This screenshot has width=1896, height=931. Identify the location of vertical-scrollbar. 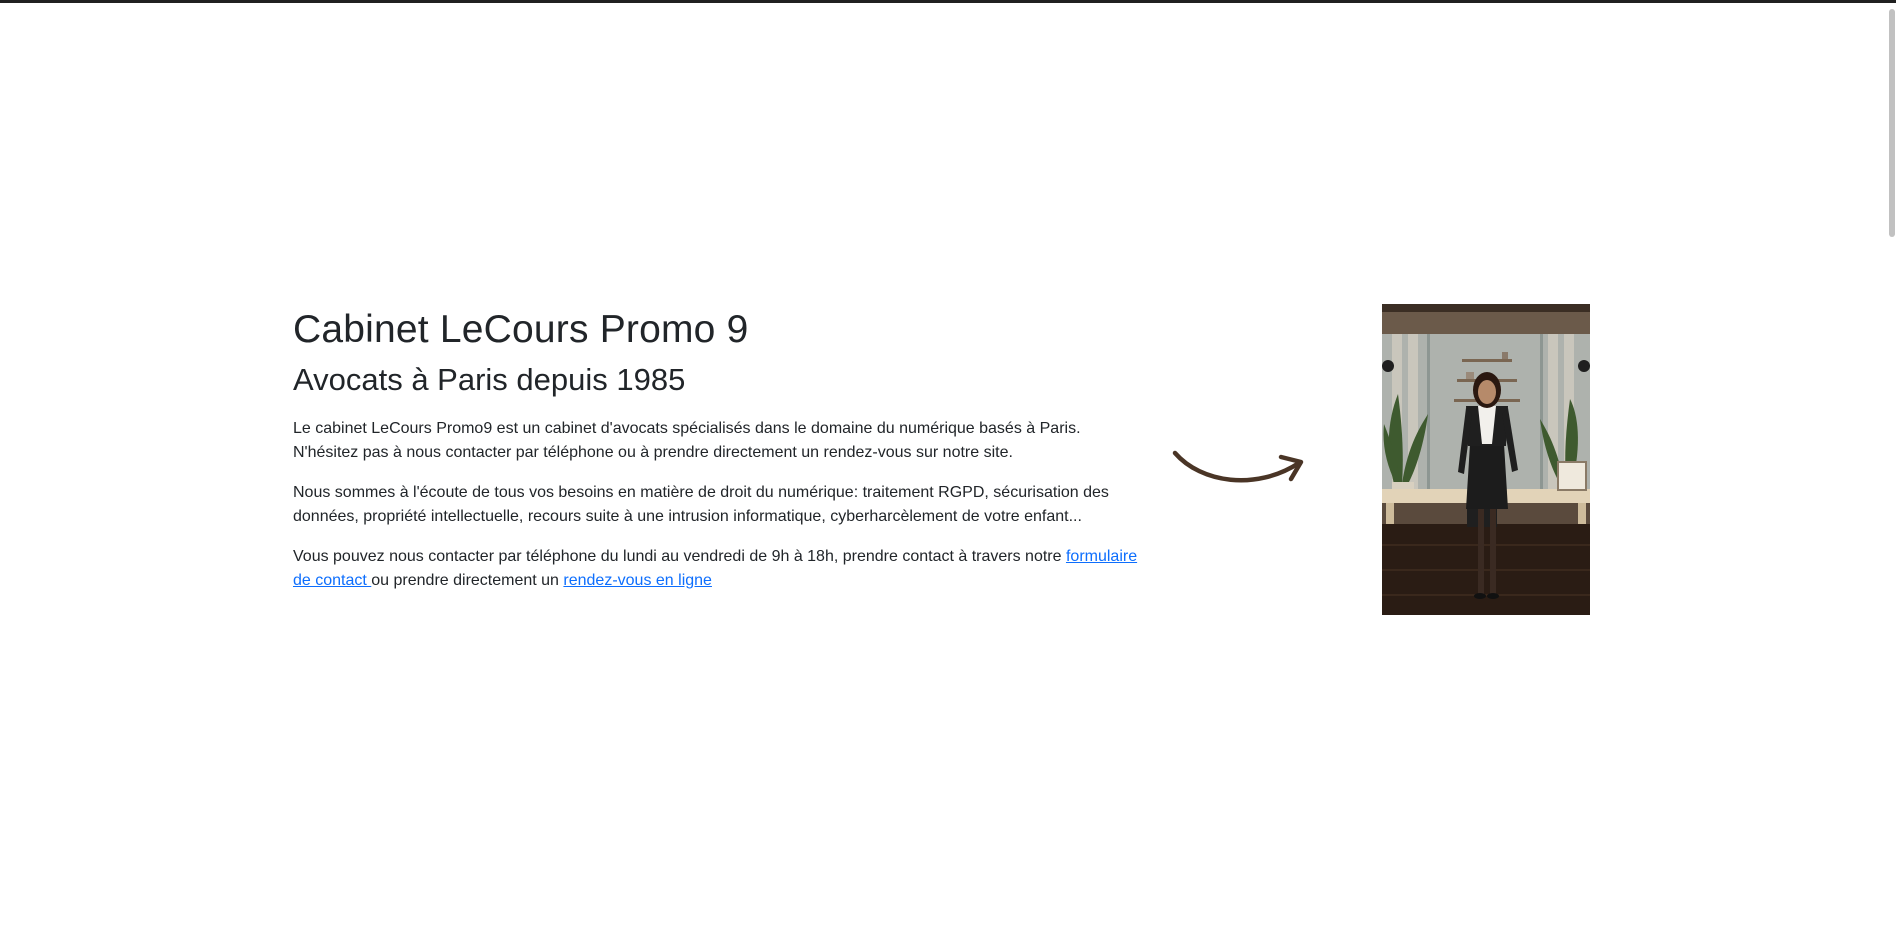
(1892, 467).